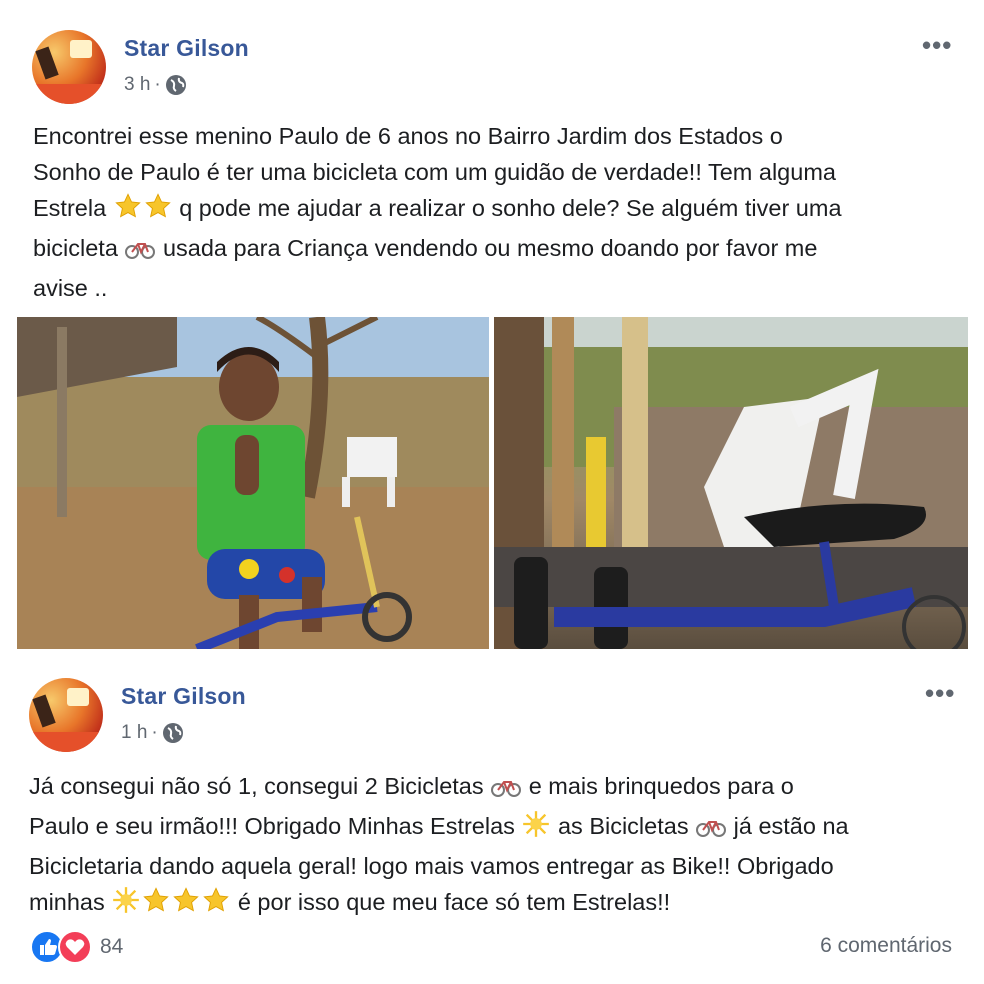  What do you see at coordinates (70, 288) in the screenshot?
I see `text-line: avise ..` at bounding box center [70, 288].